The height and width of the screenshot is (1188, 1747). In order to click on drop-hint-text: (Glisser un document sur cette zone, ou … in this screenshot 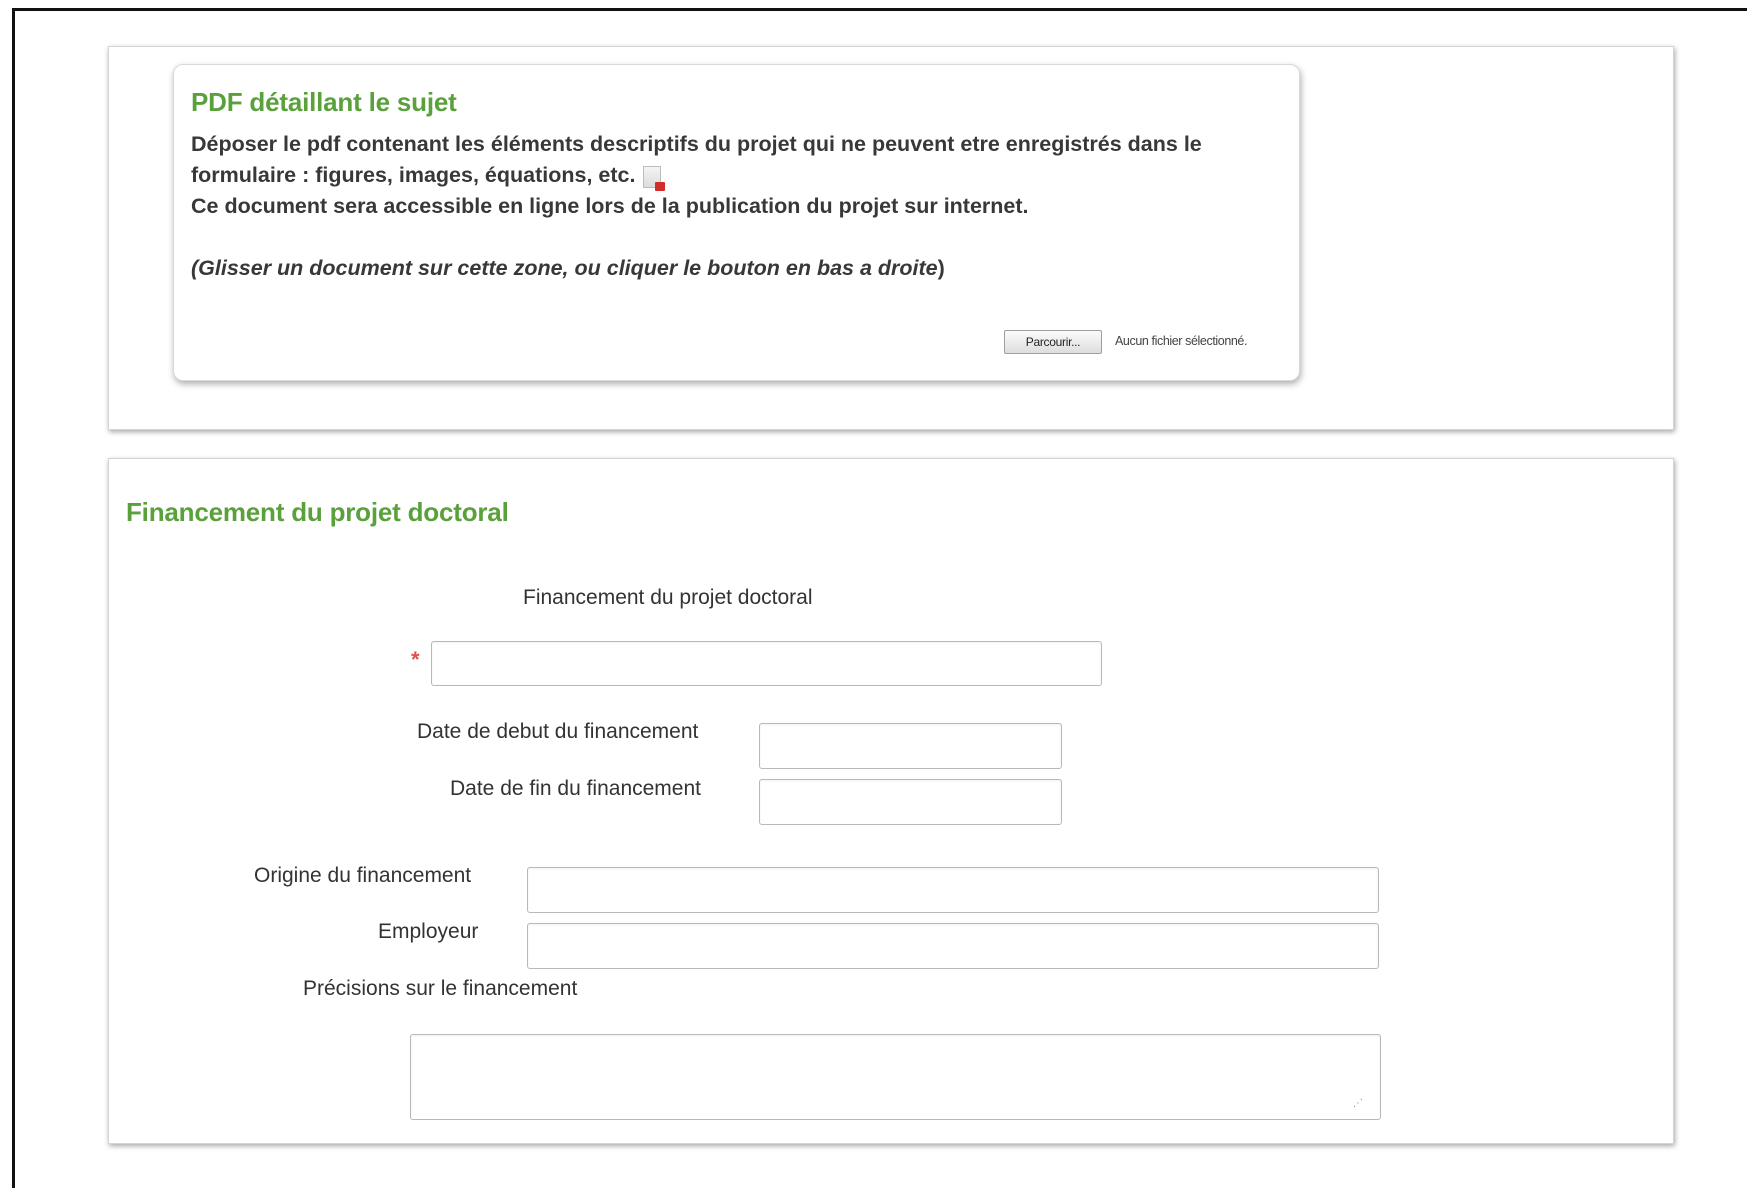, I will do `click(564, 268)`.